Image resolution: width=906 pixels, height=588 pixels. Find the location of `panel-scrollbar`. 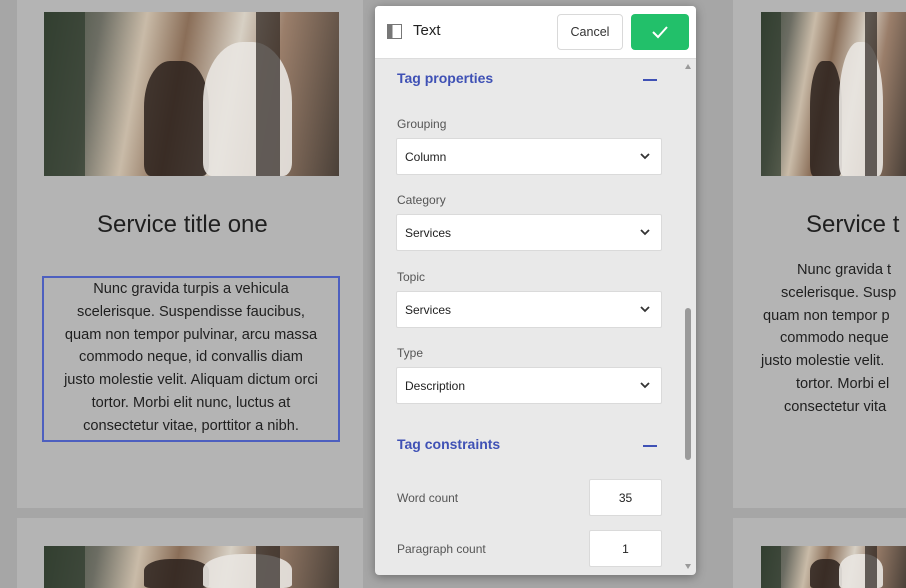

panel-scrollbar is located at coordinates (688, 316).